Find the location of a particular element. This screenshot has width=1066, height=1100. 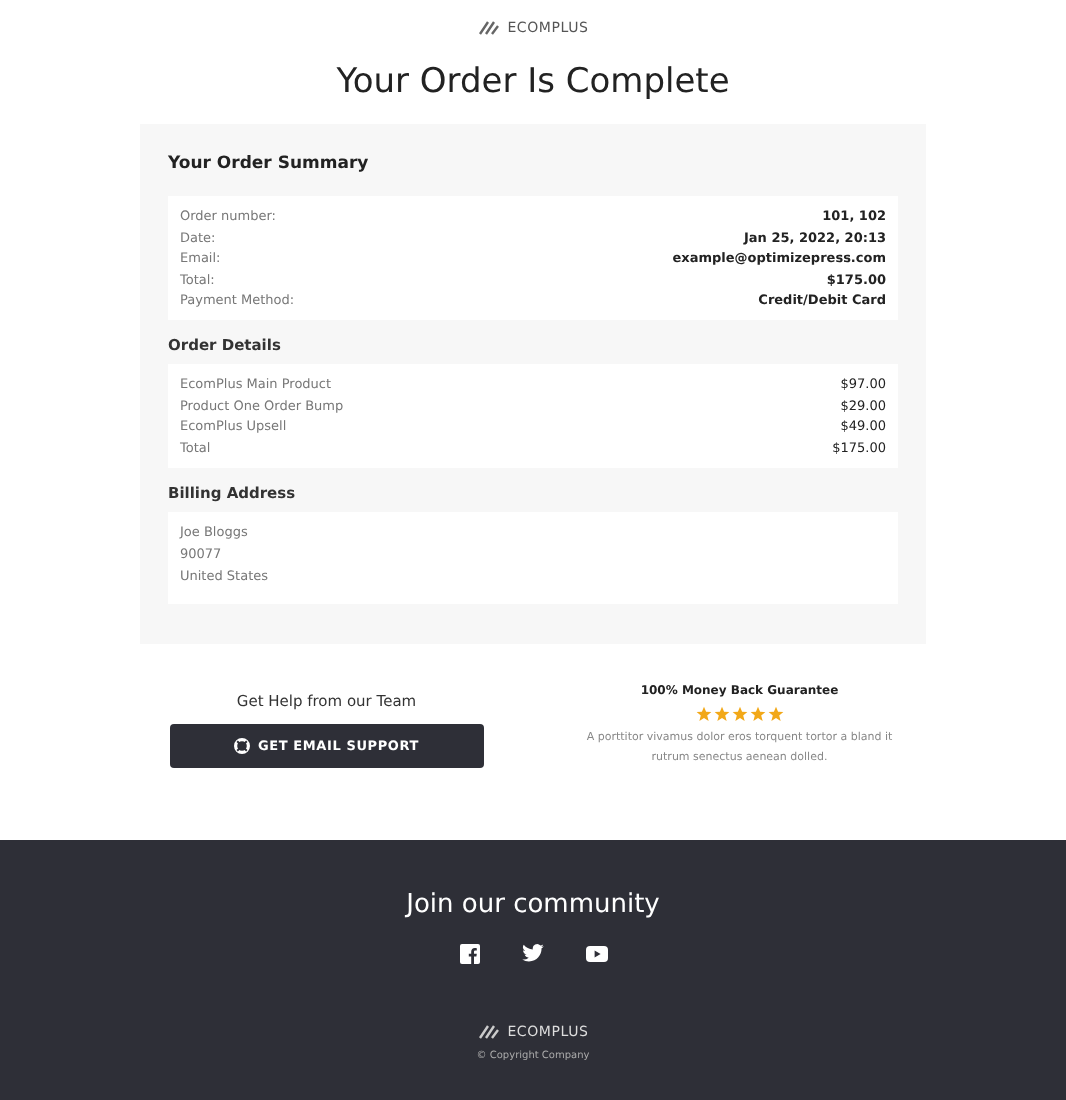

video-play-icon is located at coordinates (596, 953).